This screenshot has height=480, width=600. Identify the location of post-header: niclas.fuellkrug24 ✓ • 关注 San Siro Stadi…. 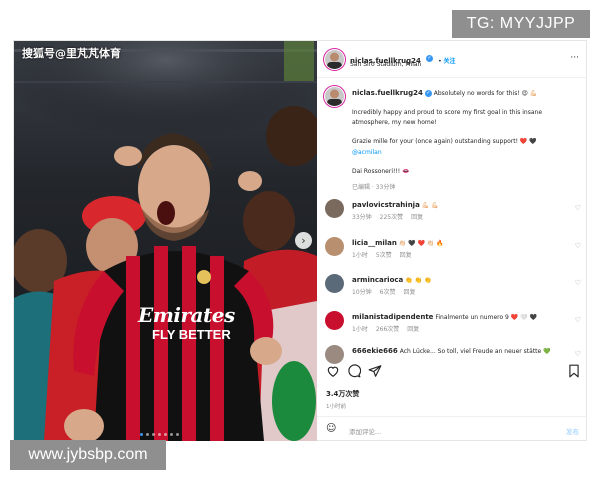
(452, 59).